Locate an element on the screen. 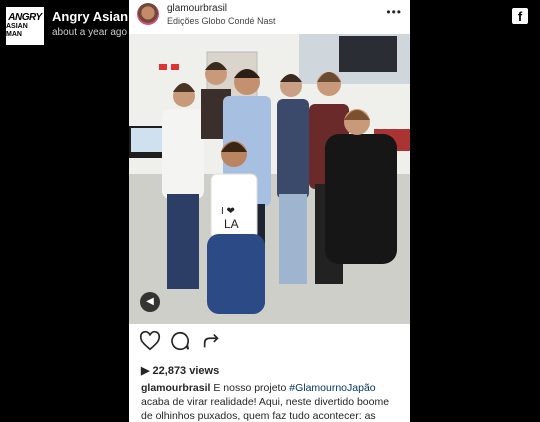 The width and height of the screenshot is (540, 422). caption-text-part1: E nosso projeto is located at coordinates (250, 388).